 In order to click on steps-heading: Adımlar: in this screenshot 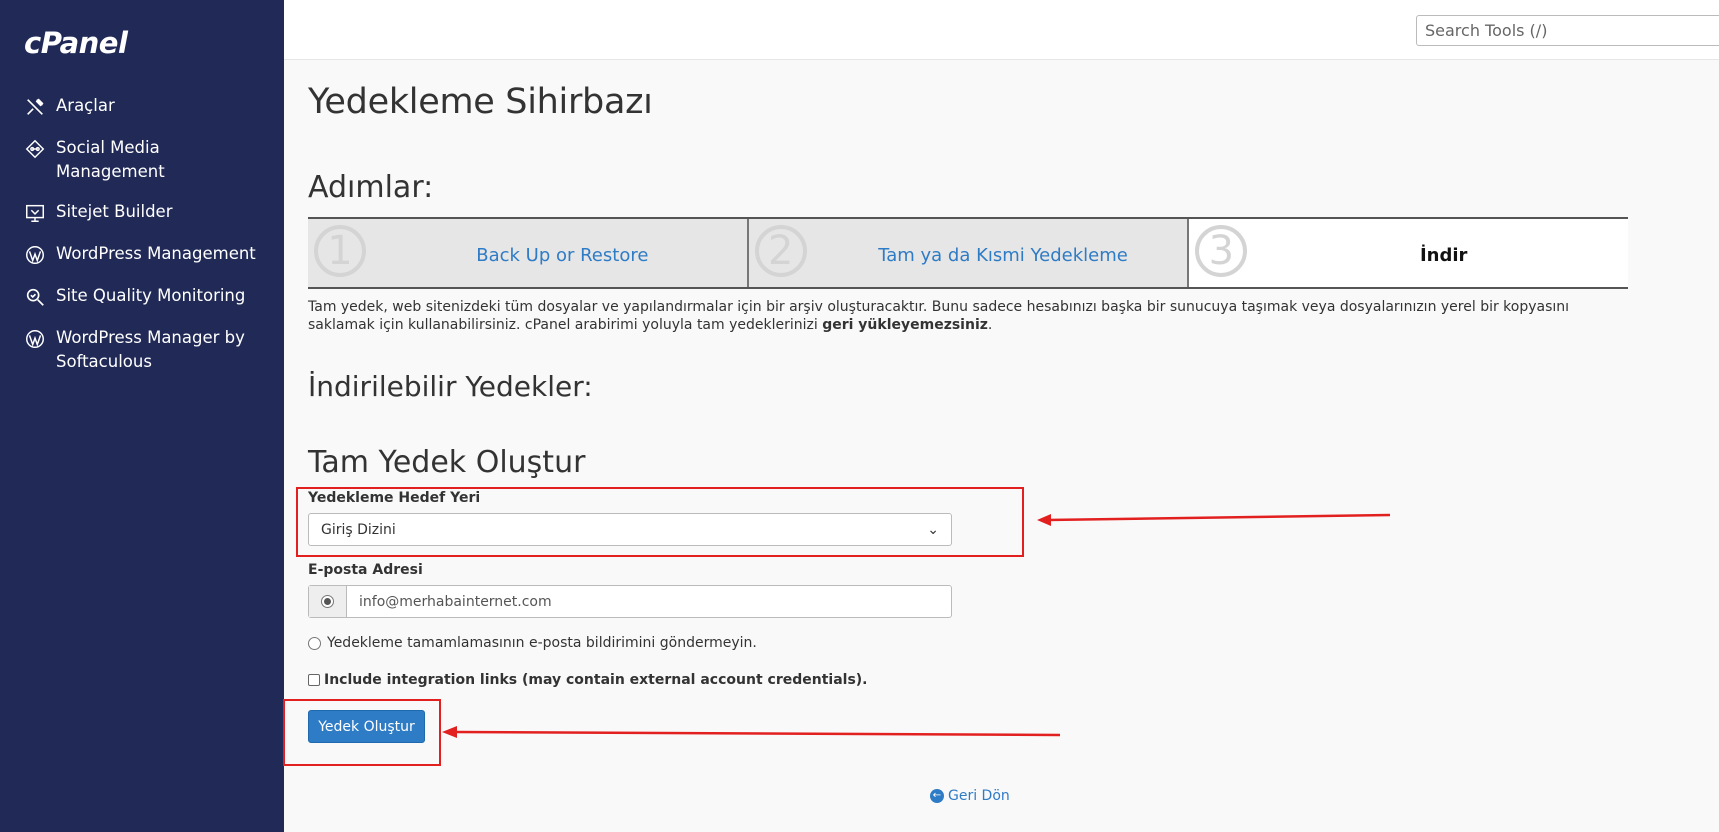, I will do `click(371, 187)`.